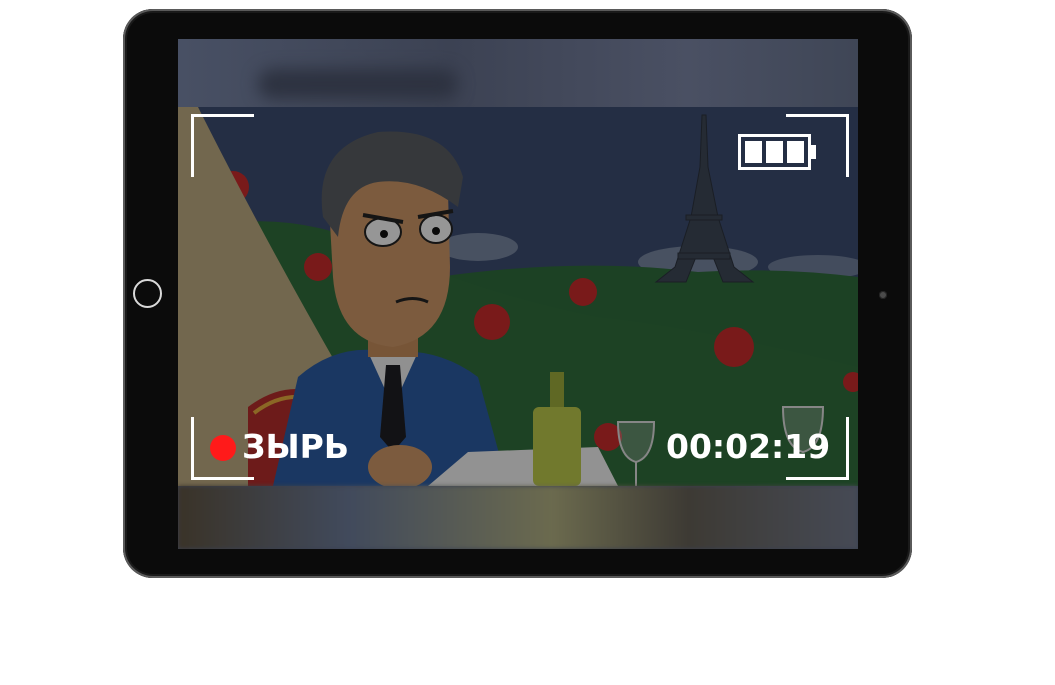 The image size is (1055, 685). What do you see at coordinates (223, 448) in the screenshot?
I see `record-dot-icon` at bounding box center [223, 448].